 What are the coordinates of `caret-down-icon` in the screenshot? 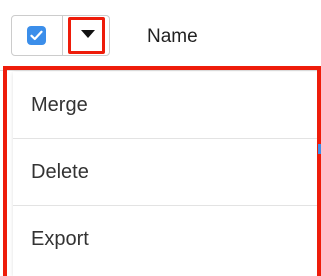 It's located at (88, 34).